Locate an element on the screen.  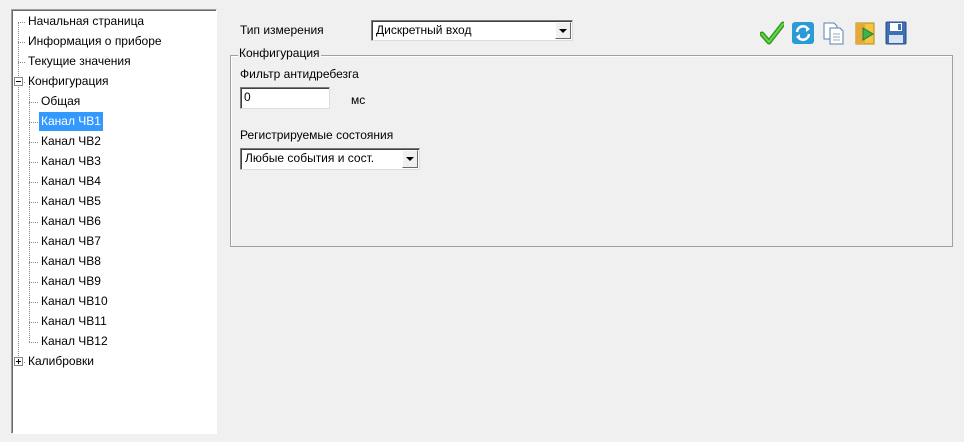
copy-icon is located at coordinates (834, 33).